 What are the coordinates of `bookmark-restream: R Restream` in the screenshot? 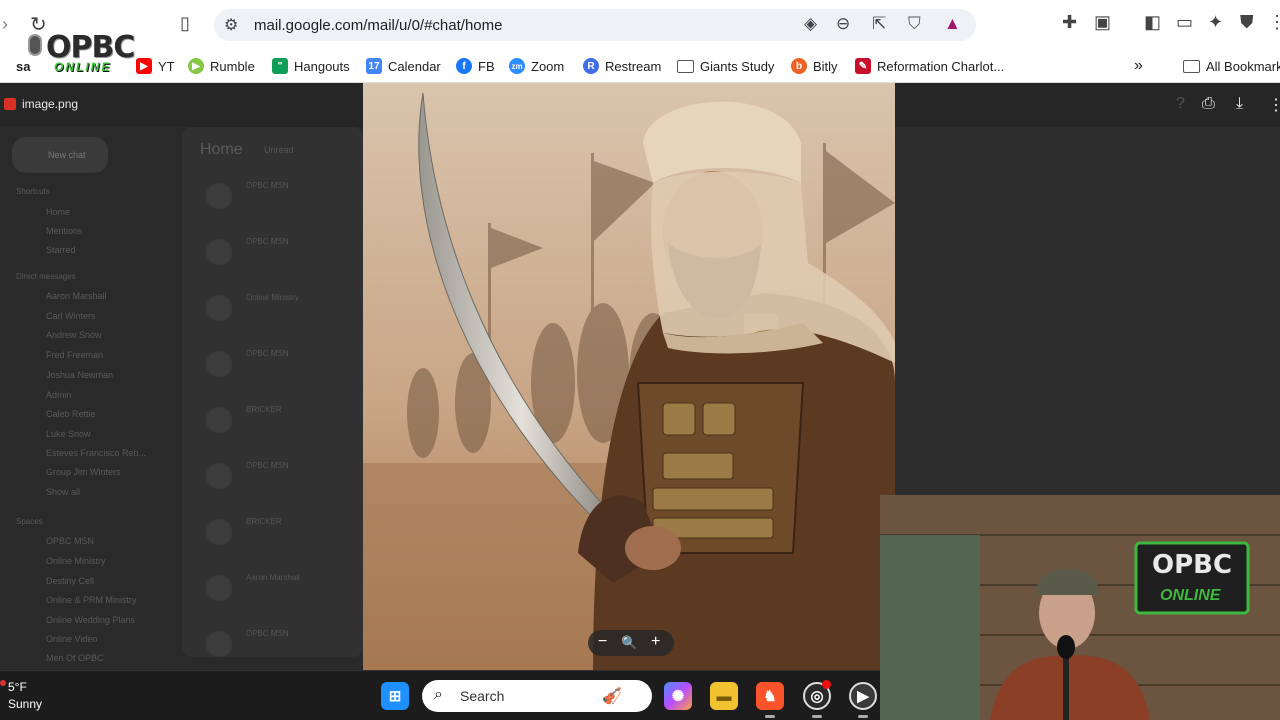 It's located at (622, 66).